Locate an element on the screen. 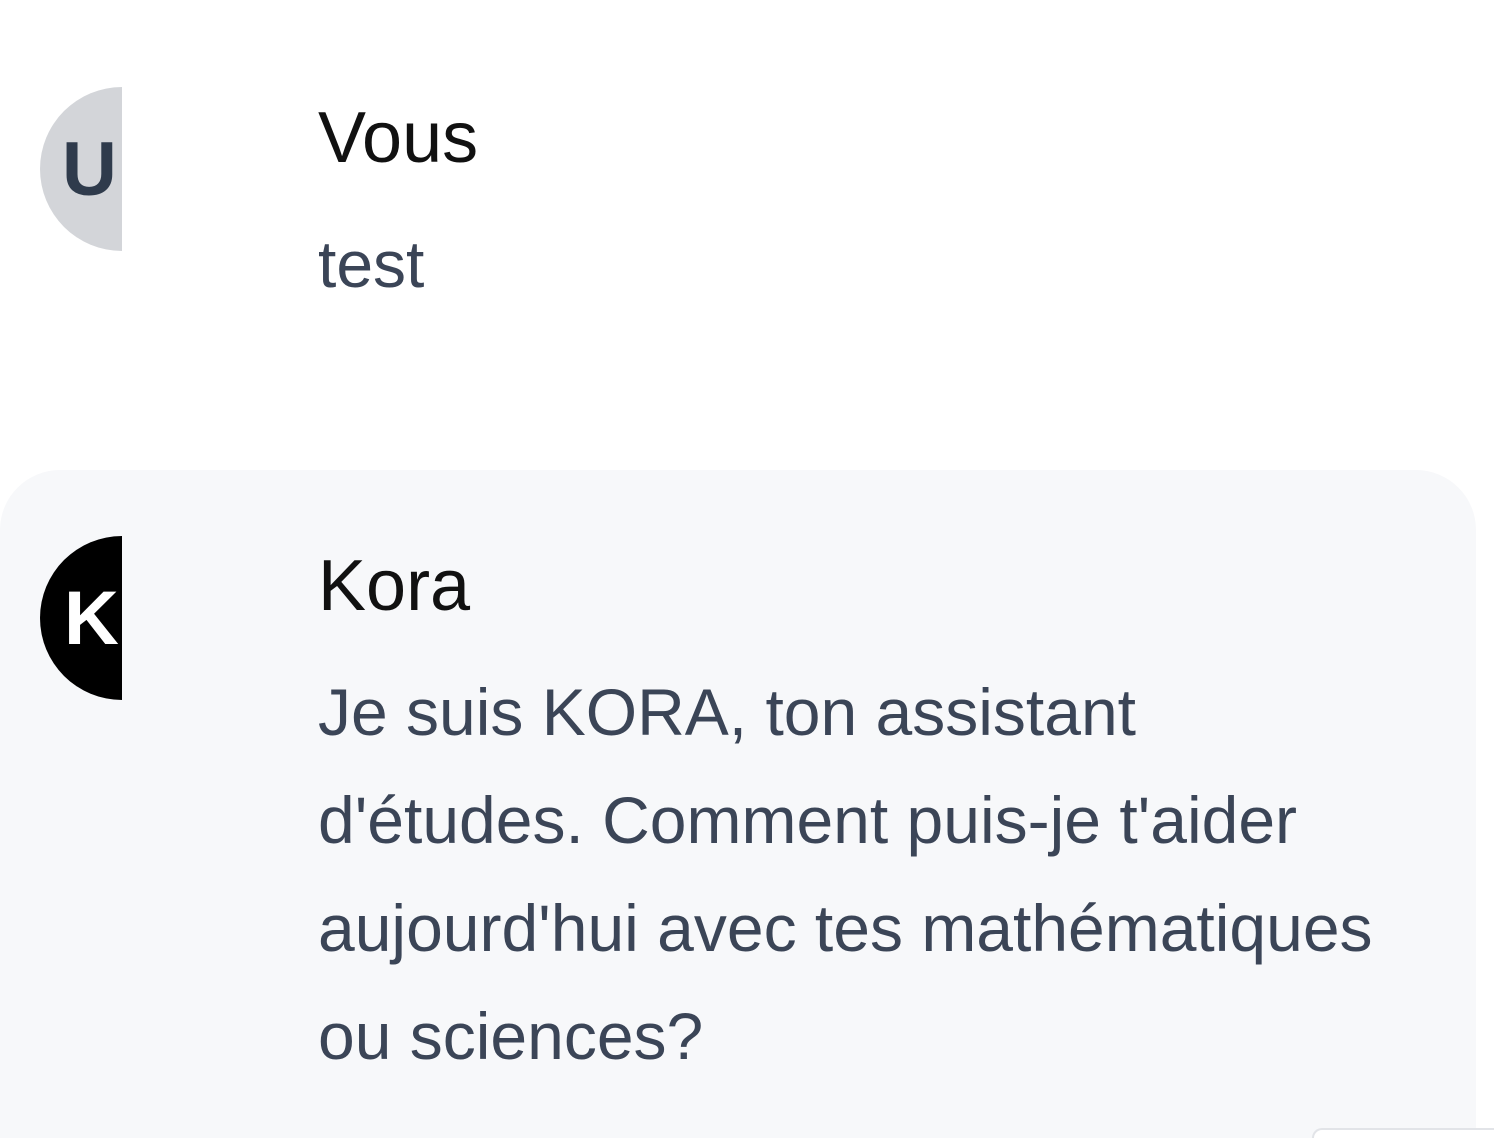 This screenshot has width=1494, height=1138. assistant-avatar-letter: K is located at coordinates (91, 618).